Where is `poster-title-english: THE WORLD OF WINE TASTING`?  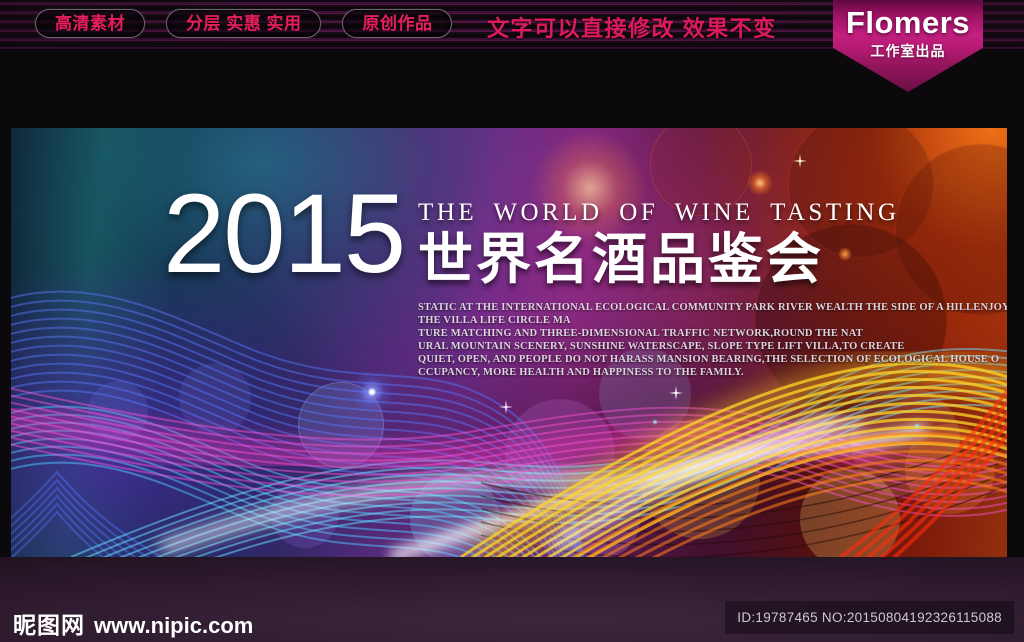 poster-title-english: THE WORLD OF WINE TASTING is located at coordinates (659, 212).